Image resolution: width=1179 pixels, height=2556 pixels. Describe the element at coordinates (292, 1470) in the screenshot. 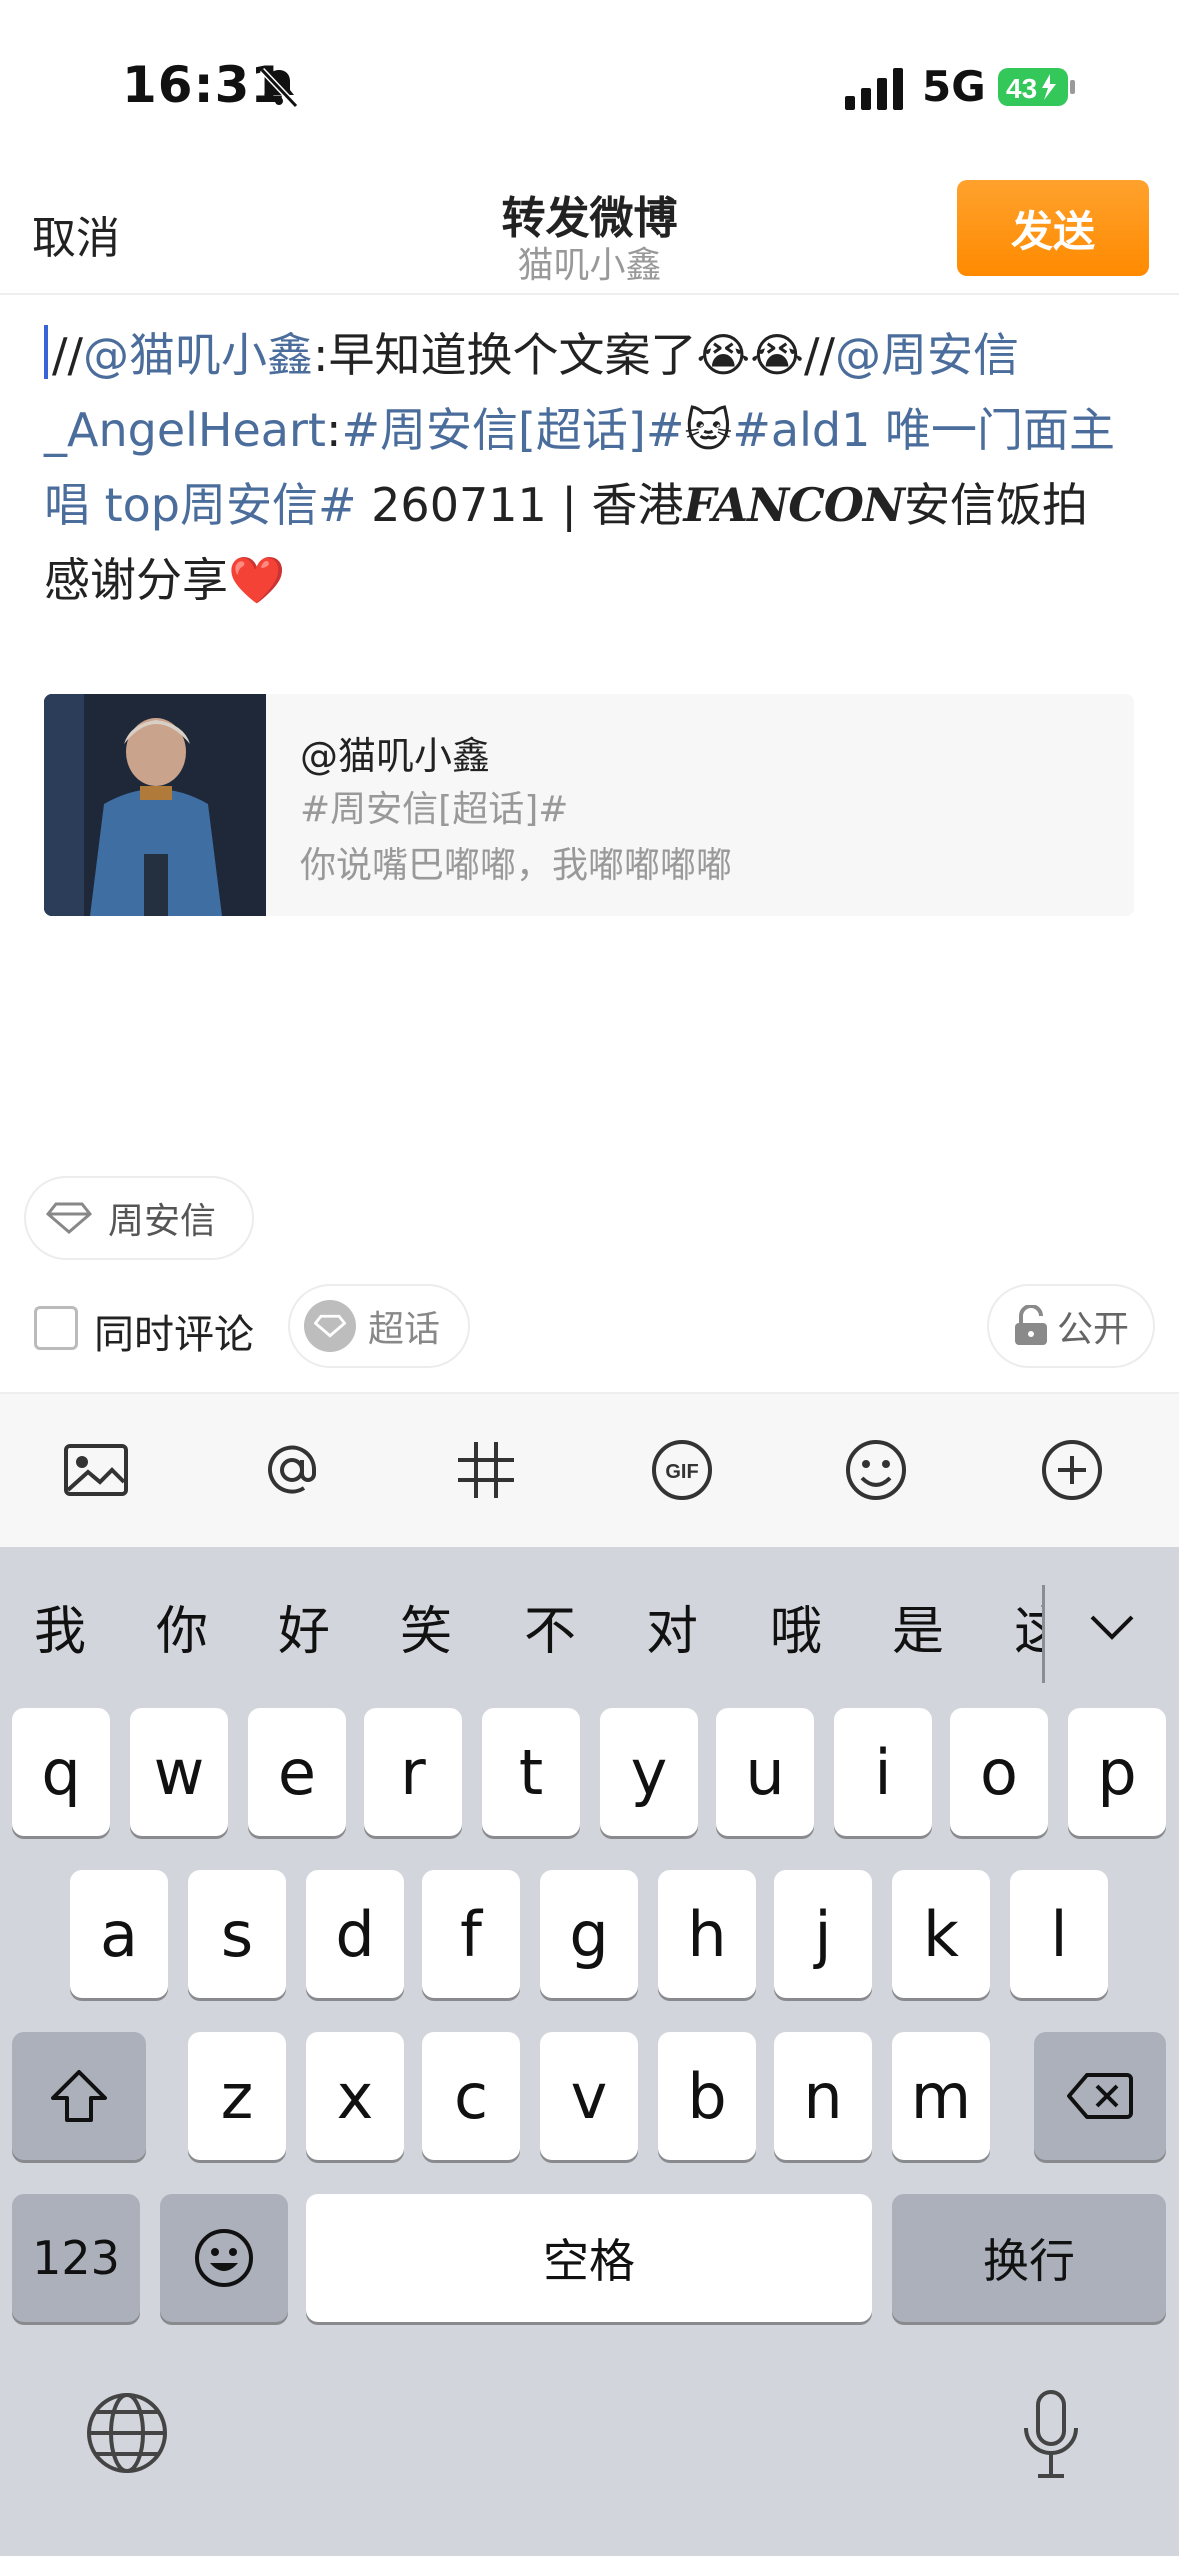

I see `at-icon` at that location.